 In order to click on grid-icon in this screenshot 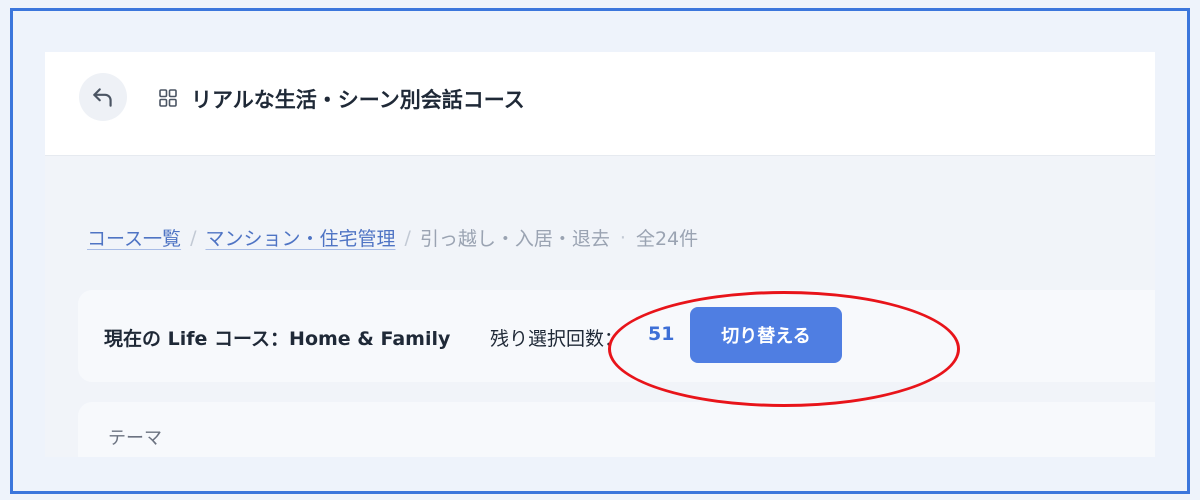, I will do `click(168, 98)`.